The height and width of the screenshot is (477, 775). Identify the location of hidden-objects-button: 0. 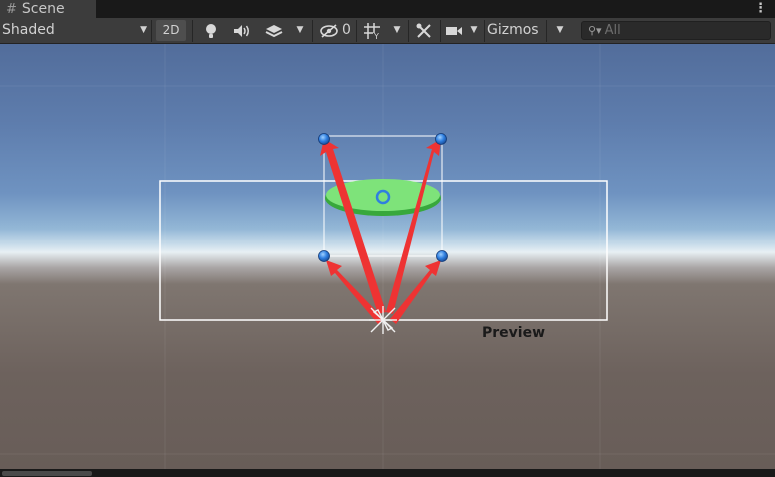
(335, 30).